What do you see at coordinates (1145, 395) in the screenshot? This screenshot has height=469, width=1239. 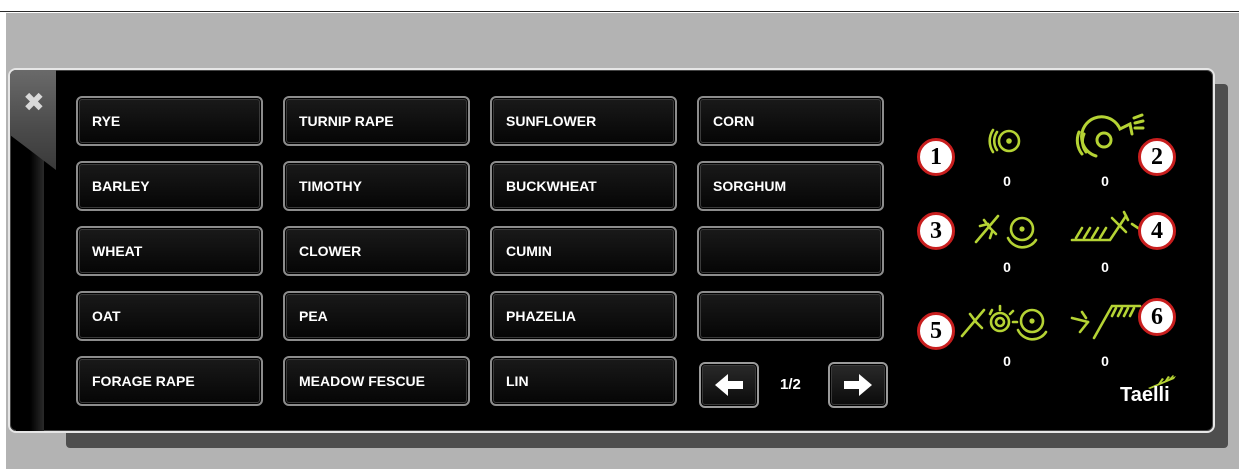 I see `brand-logo: Taelli` at bounding box center [1145, 395].